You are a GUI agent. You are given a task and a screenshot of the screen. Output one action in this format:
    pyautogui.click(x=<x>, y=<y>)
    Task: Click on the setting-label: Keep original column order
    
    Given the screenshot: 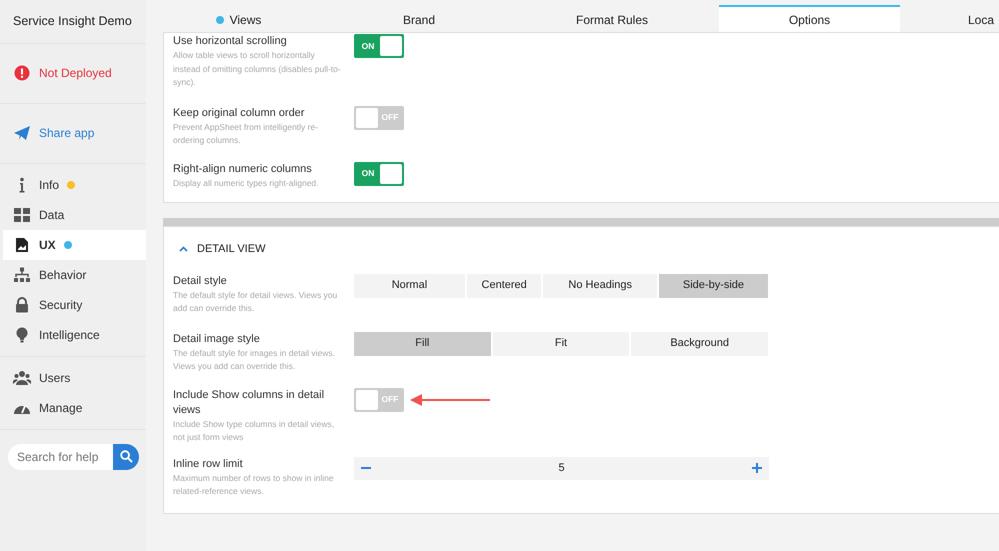 What is the action you would take?
    pyautogui.click(x=239, y=113)
    